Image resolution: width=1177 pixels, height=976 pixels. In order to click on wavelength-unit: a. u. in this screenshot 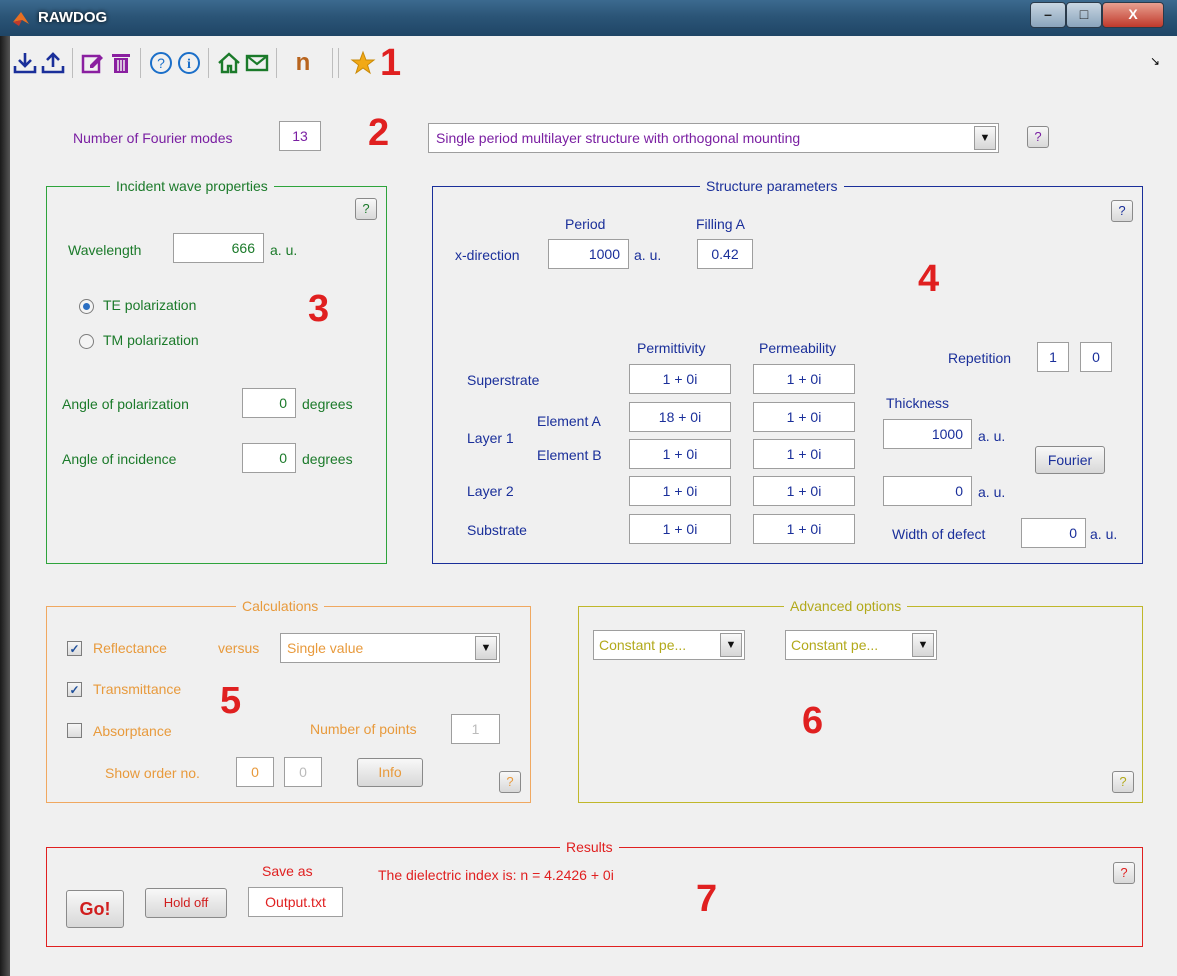, I will do `click(284, 250)`.